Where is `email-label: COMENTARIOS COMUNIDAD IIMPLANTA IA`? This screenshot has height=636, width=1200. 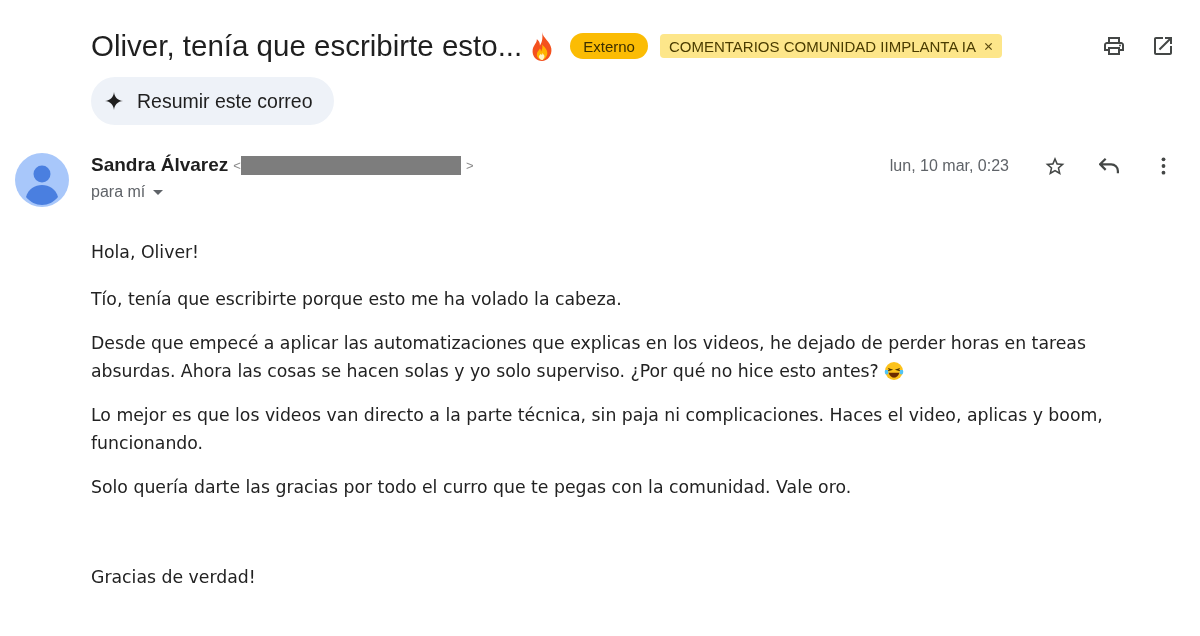 email-label: COMENTARIOS COMUNIDAD IIMPLANTA IA is located at coordinates (830, 46).